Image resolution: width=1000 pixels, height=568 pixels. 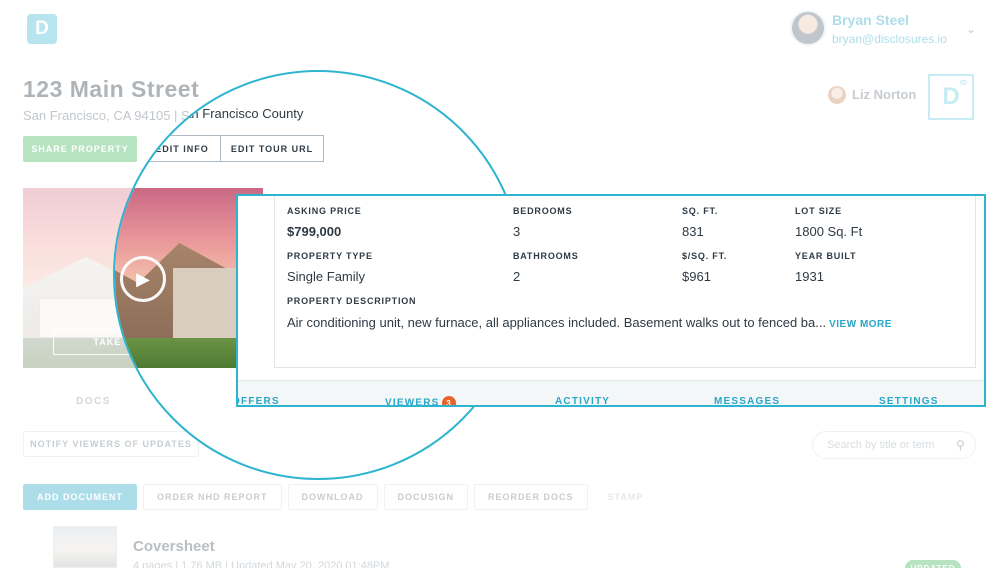 I want to click on tab-activity: ACTIVITY, so click(x=582, y=400).